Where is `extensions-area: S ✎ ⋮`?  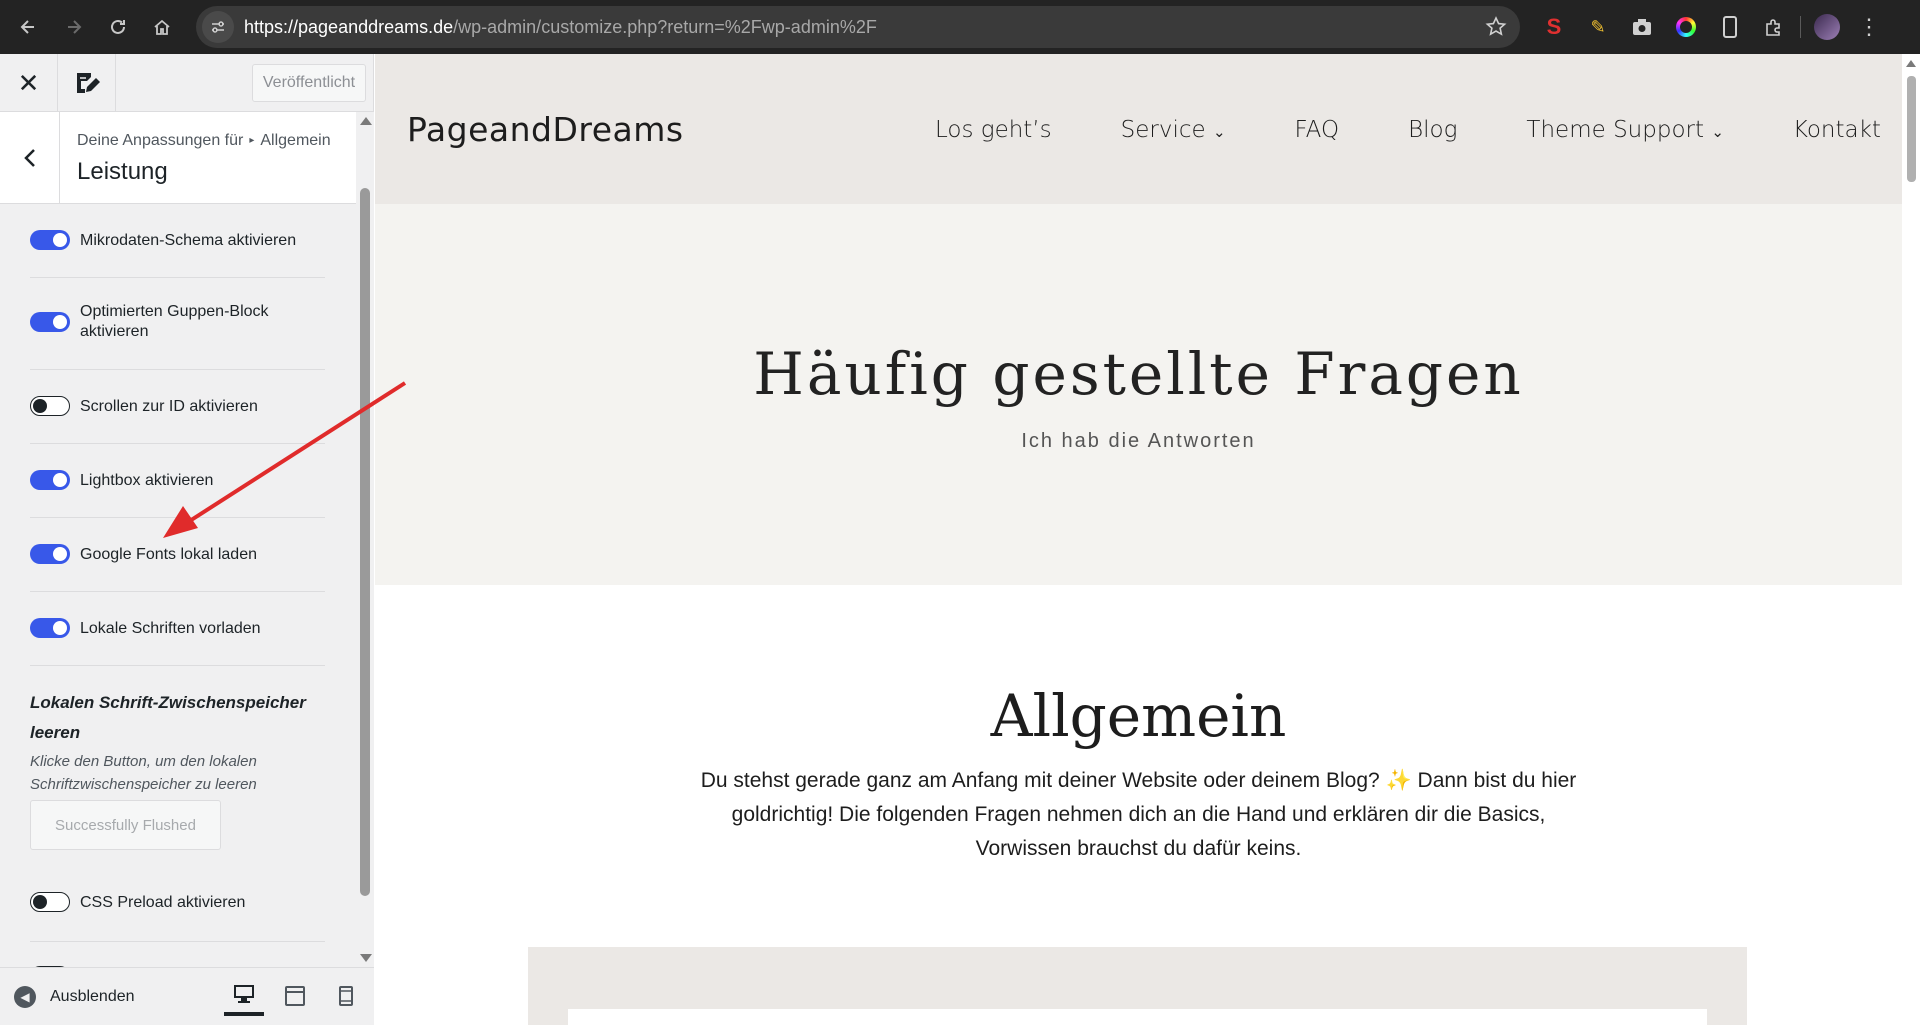 extensions-area: S ✎ ⋮ is located at coordinates (1710, 27).